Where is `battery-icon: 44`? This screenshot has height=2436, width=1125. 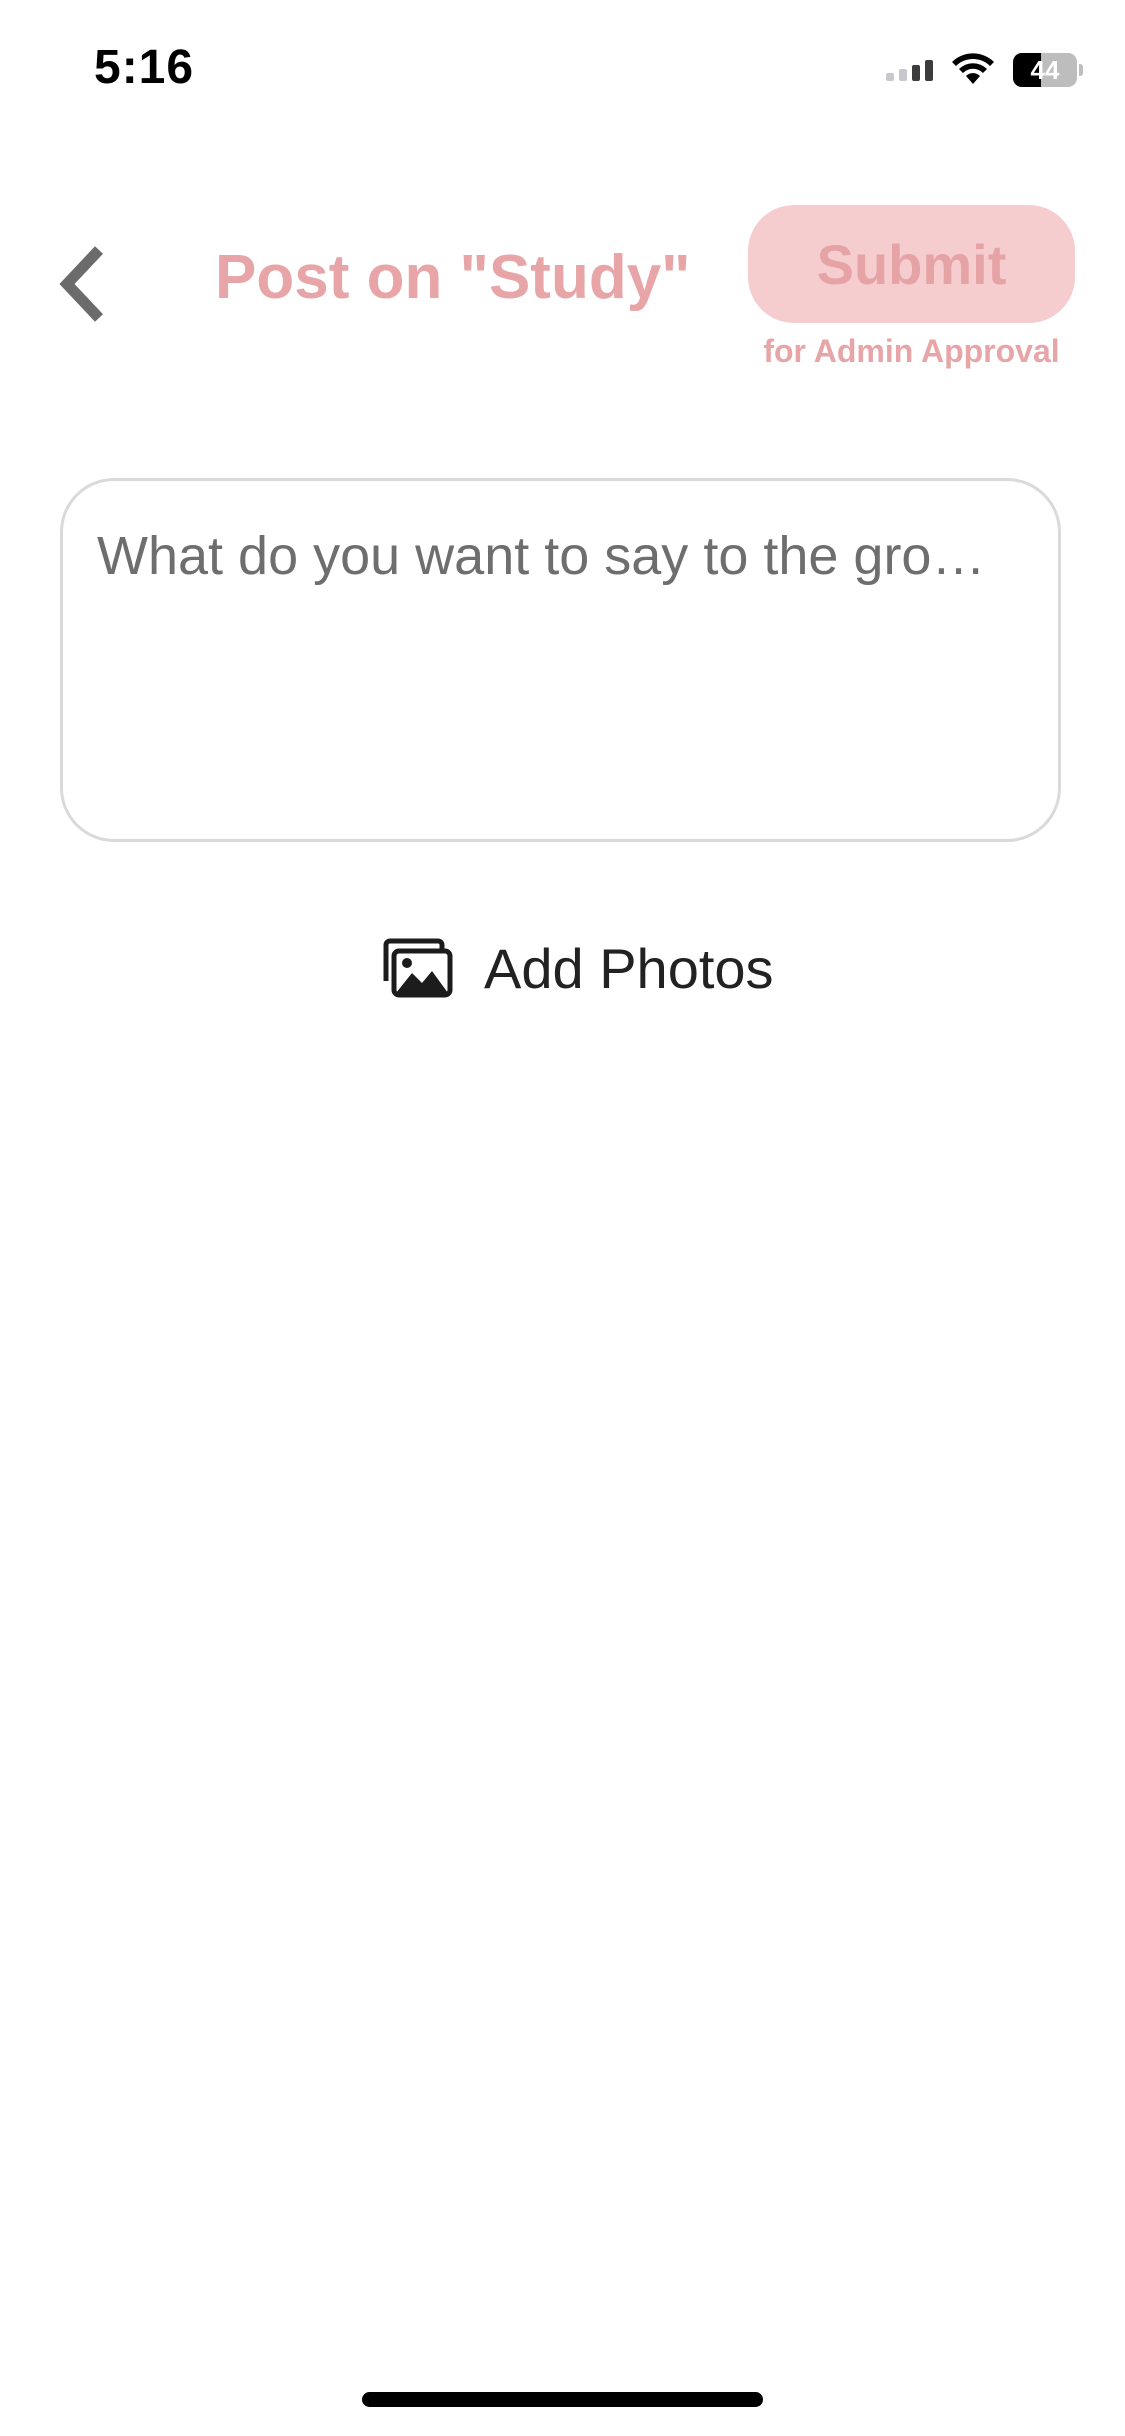
battery-icon: 44 is located at coordinates (1048, 70).